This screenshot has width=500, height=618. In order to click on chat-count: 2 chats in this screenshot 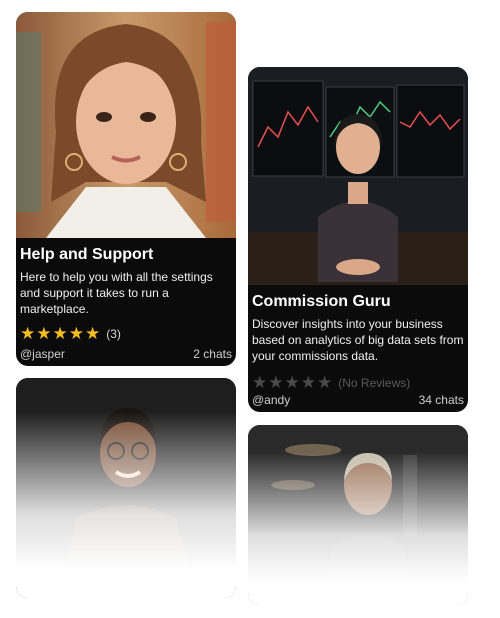, I will do `click(212, 354)`.